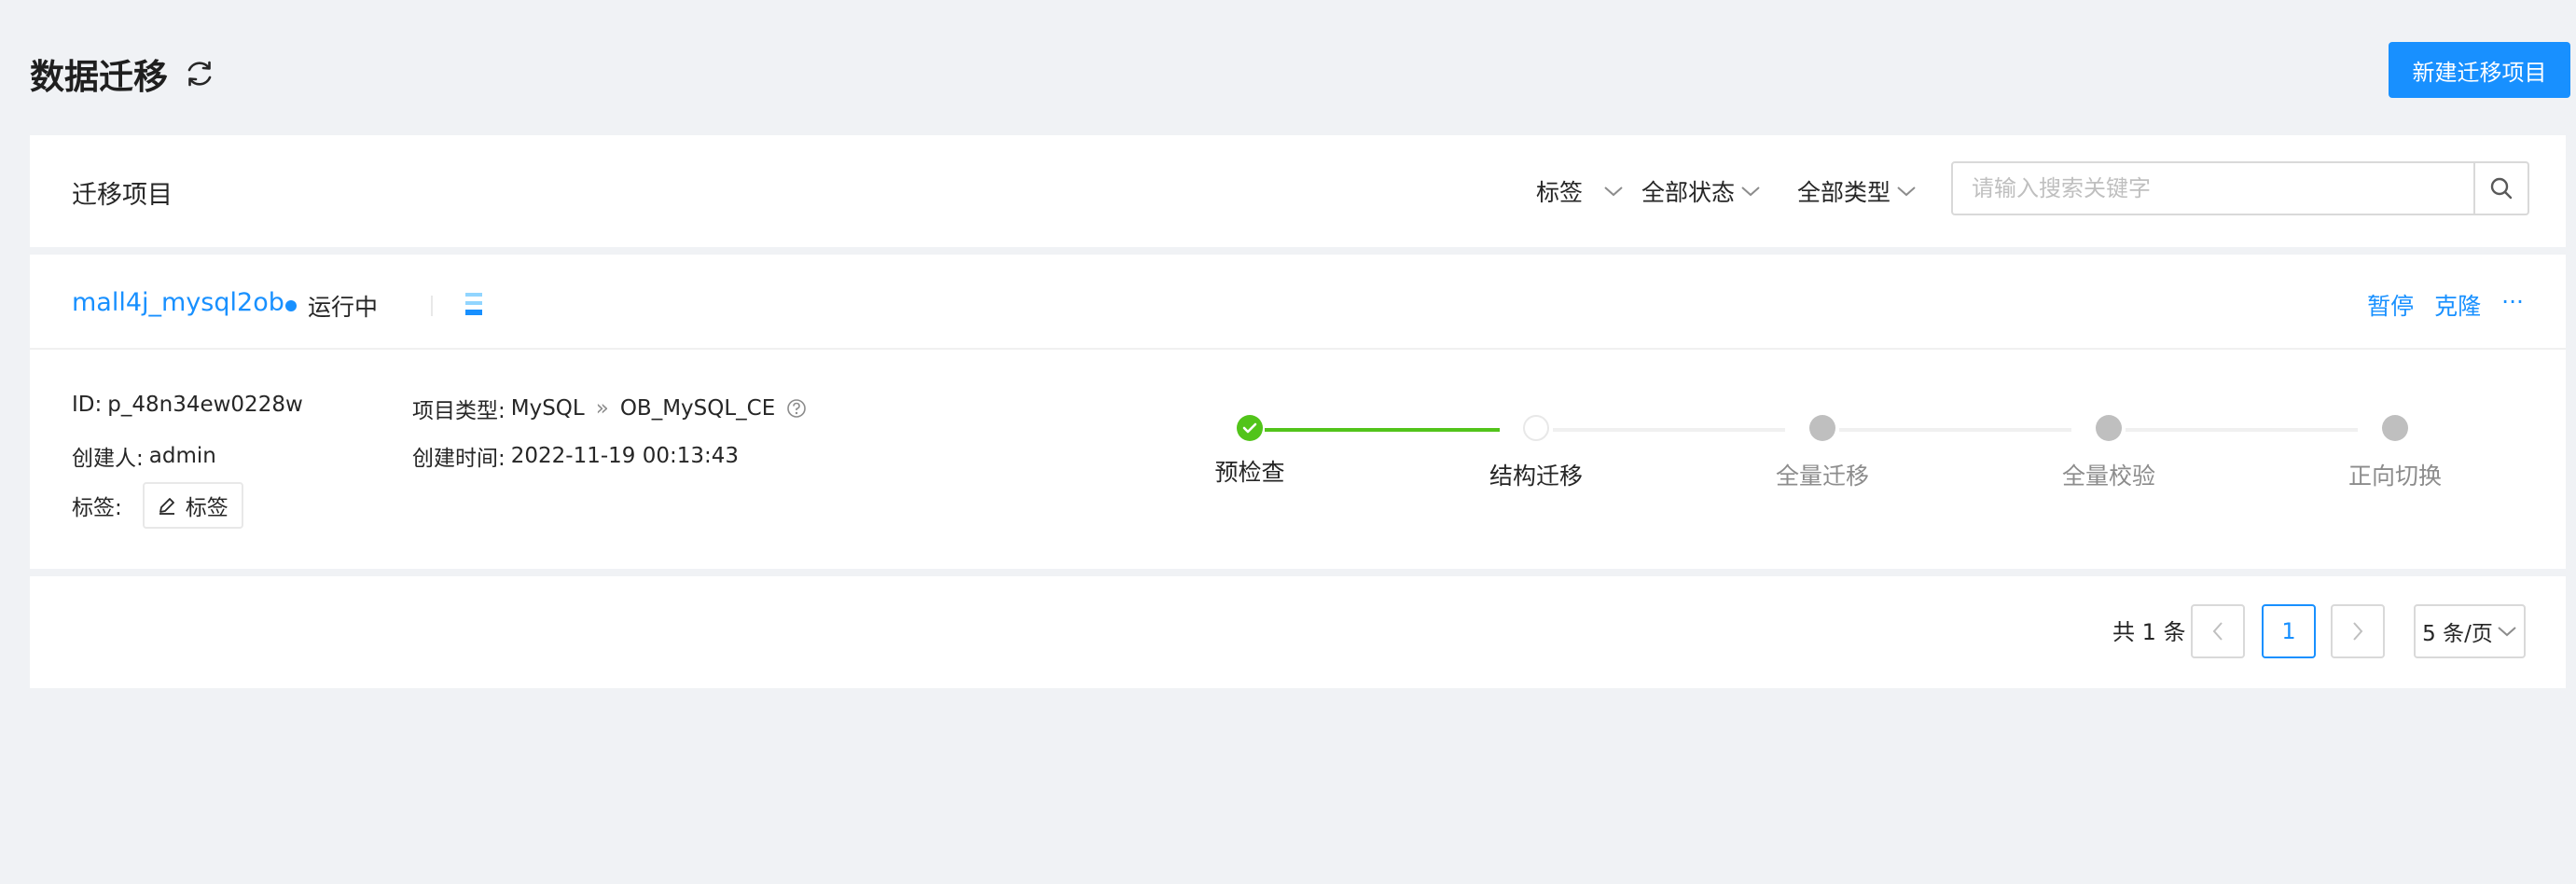 The height and width of the screenshot is (884, 2576). Describe the element at coordinates (291, 305) in the screenshot. I see `status-dot-icon` at that location.